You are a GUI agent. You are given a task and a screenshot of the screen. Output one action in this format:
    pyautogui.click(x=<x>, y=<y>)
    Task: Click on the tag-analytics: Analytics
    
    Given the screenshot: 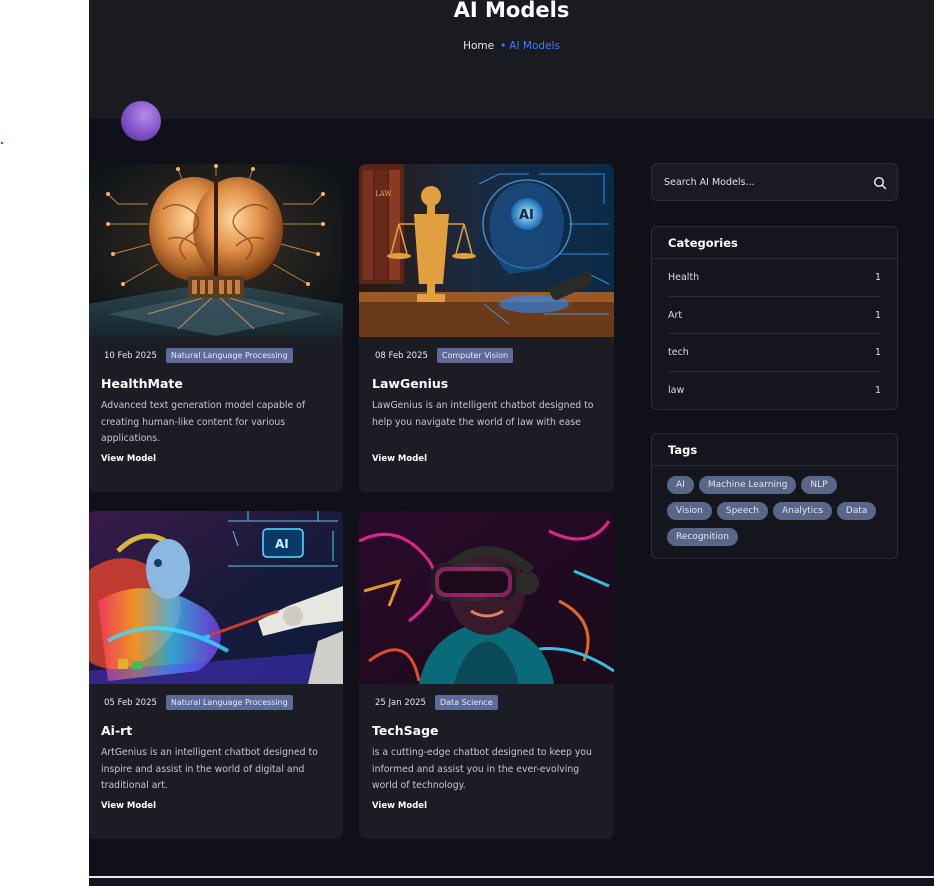 What is the action you would take?
    pyautogui.click(x=802, y=511)
    